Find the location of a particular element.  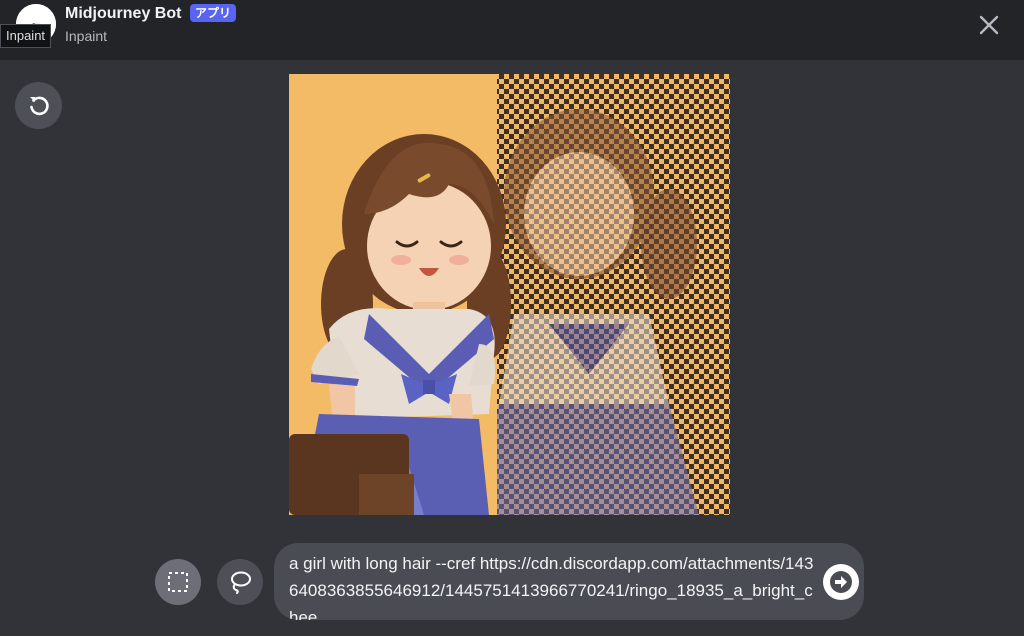

close-icon is located at coordinates (989, 25).